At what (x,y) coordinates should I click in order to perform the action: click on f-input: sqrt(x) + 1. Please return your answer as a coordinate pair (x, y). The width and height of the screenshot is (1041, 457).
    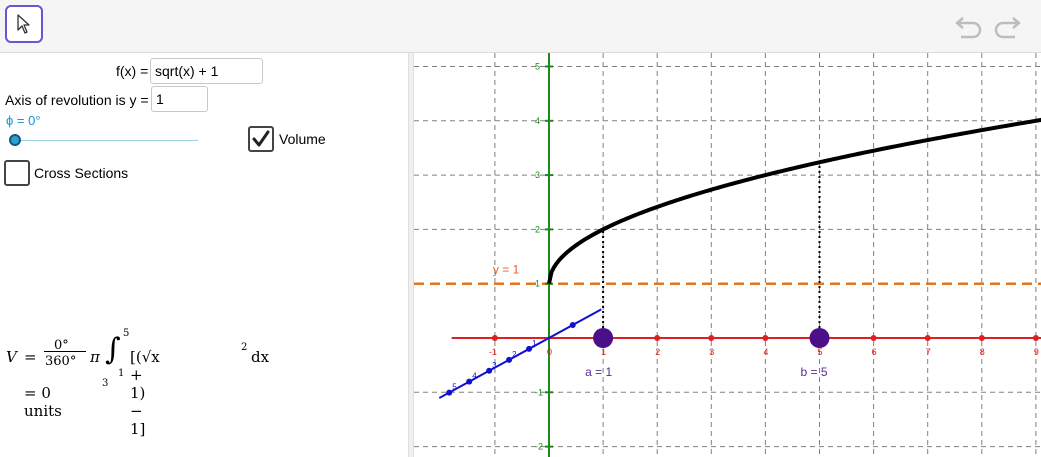
    Looking at the image, I should click on (206, 71).